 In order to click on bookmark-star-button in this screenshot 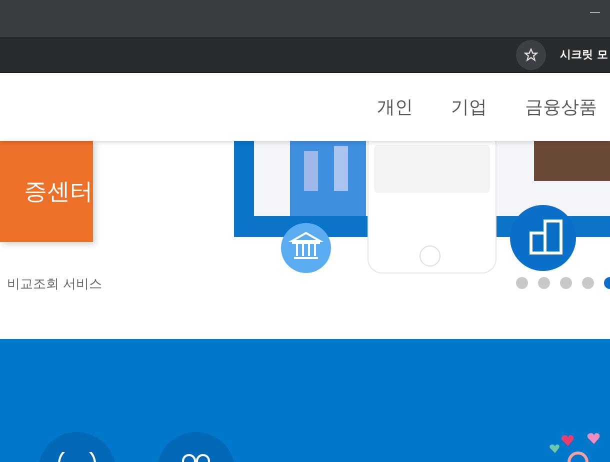, I will do `click(531, 55)`.